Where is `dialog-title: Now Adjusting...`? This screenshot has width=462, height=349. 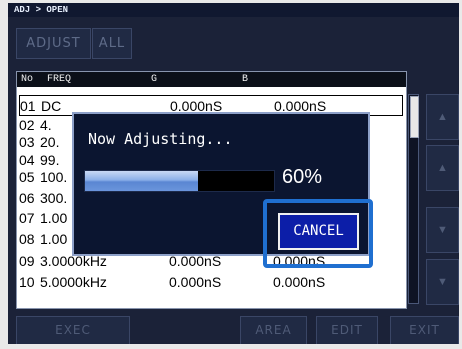 dialog-title: Now Adjusting... is located at coordinates (160, 139).